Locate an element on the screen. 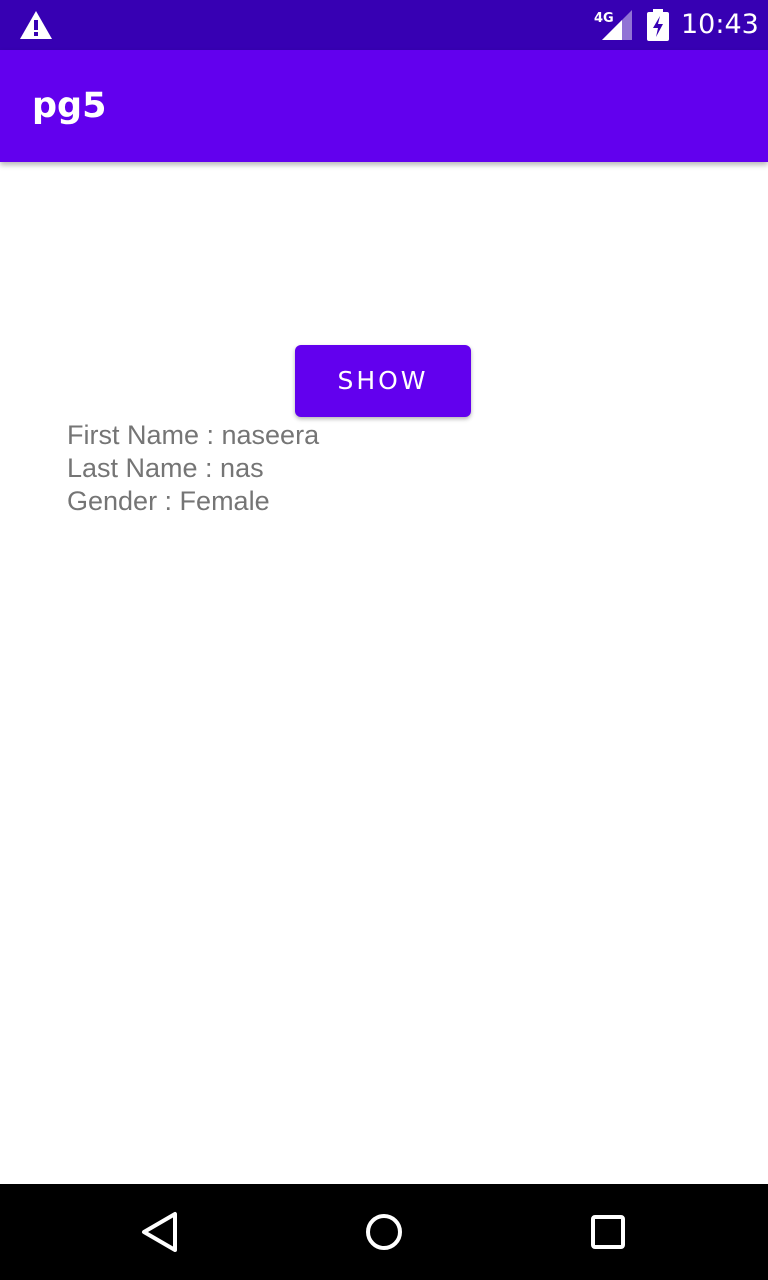  first-name-line: First Name : naseera is located at coordinates (193, 435).